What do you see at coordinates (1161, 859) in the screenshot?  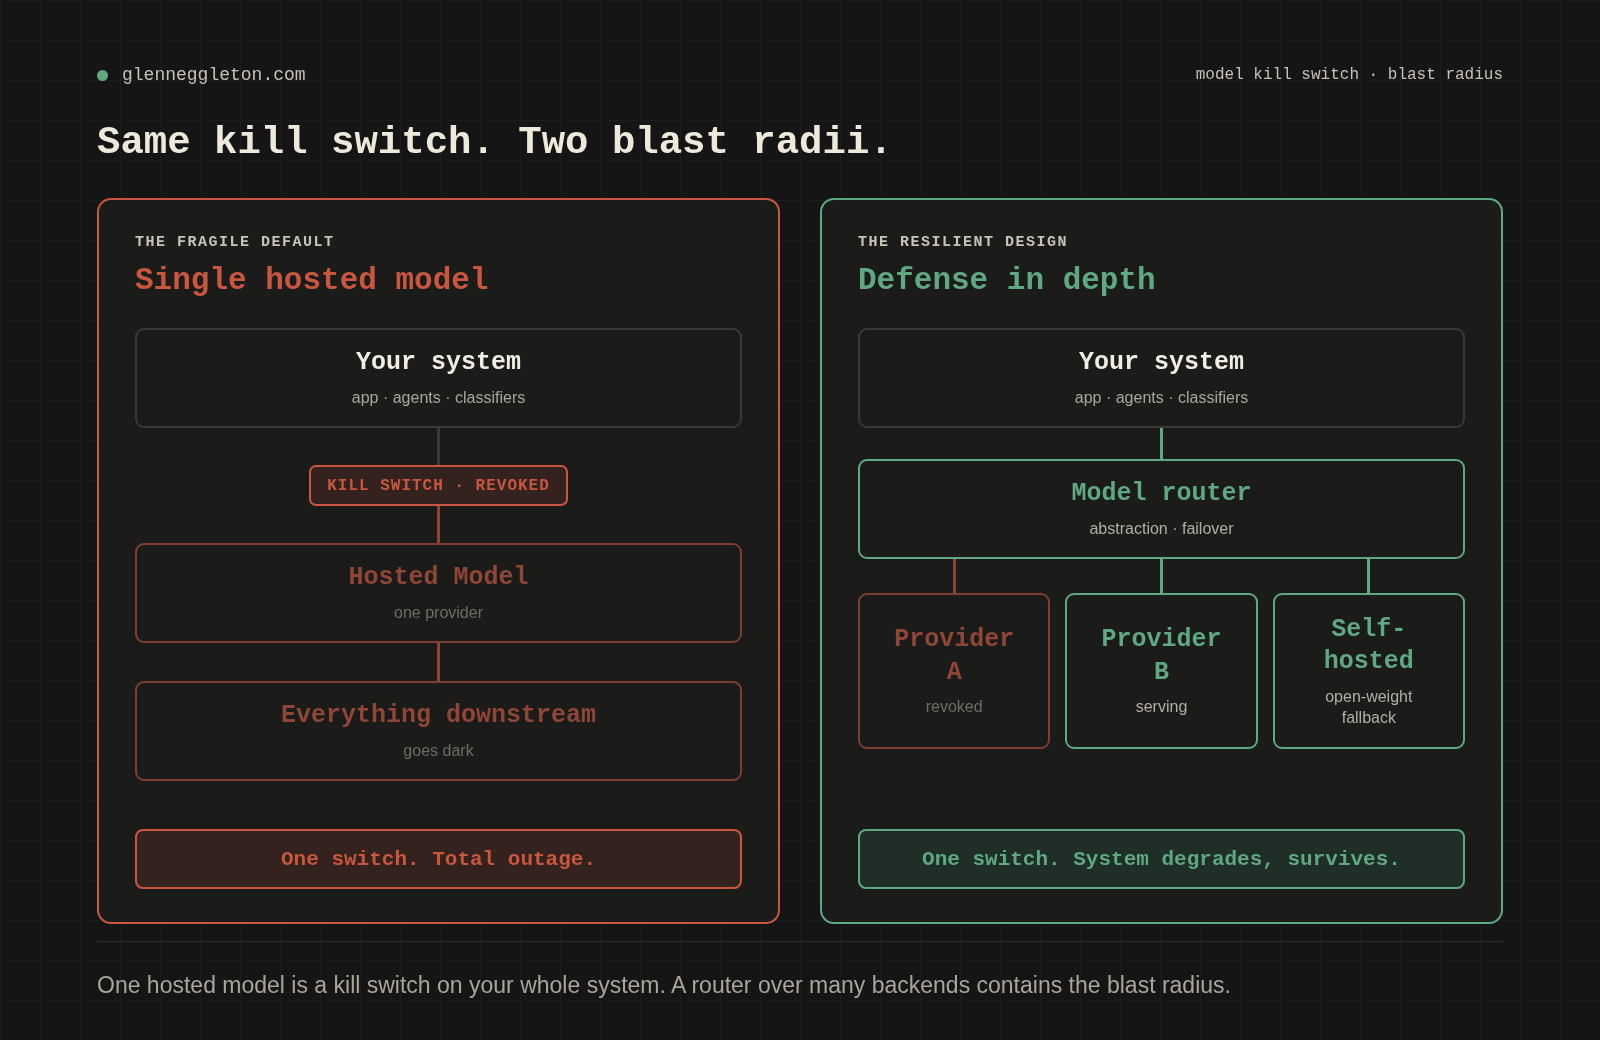 I see `summary-banner: One switch. System degrades, survives.` at bounding box center [1161, 859].